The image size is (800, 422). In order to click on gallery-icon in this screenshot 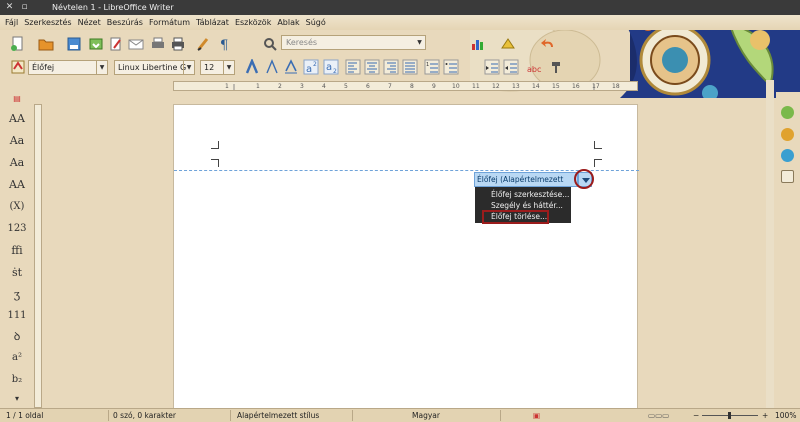, I will do `click(787, 155)`.